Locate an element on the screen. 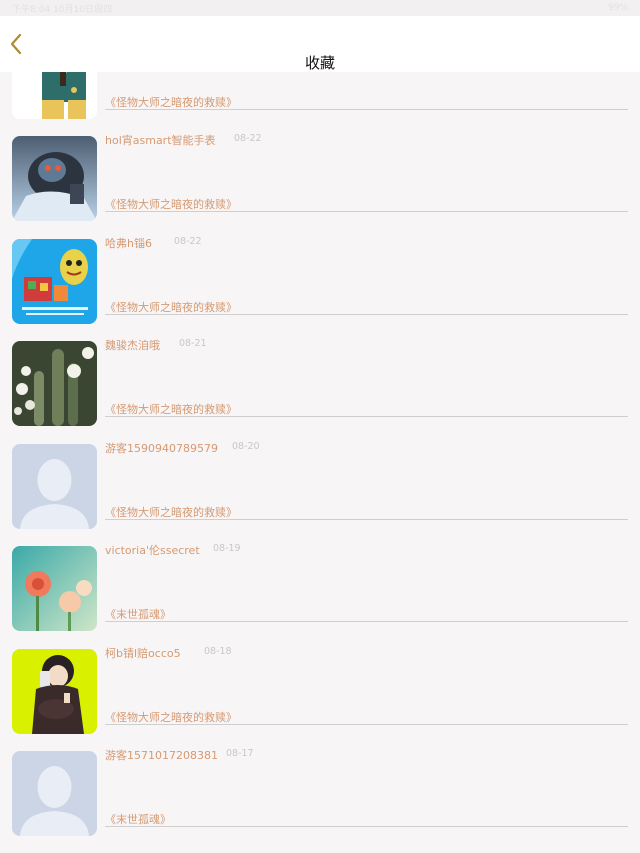 The image size is (640, 853). thumbnail-cartoon-avatar is located at coordinates (54, 95).